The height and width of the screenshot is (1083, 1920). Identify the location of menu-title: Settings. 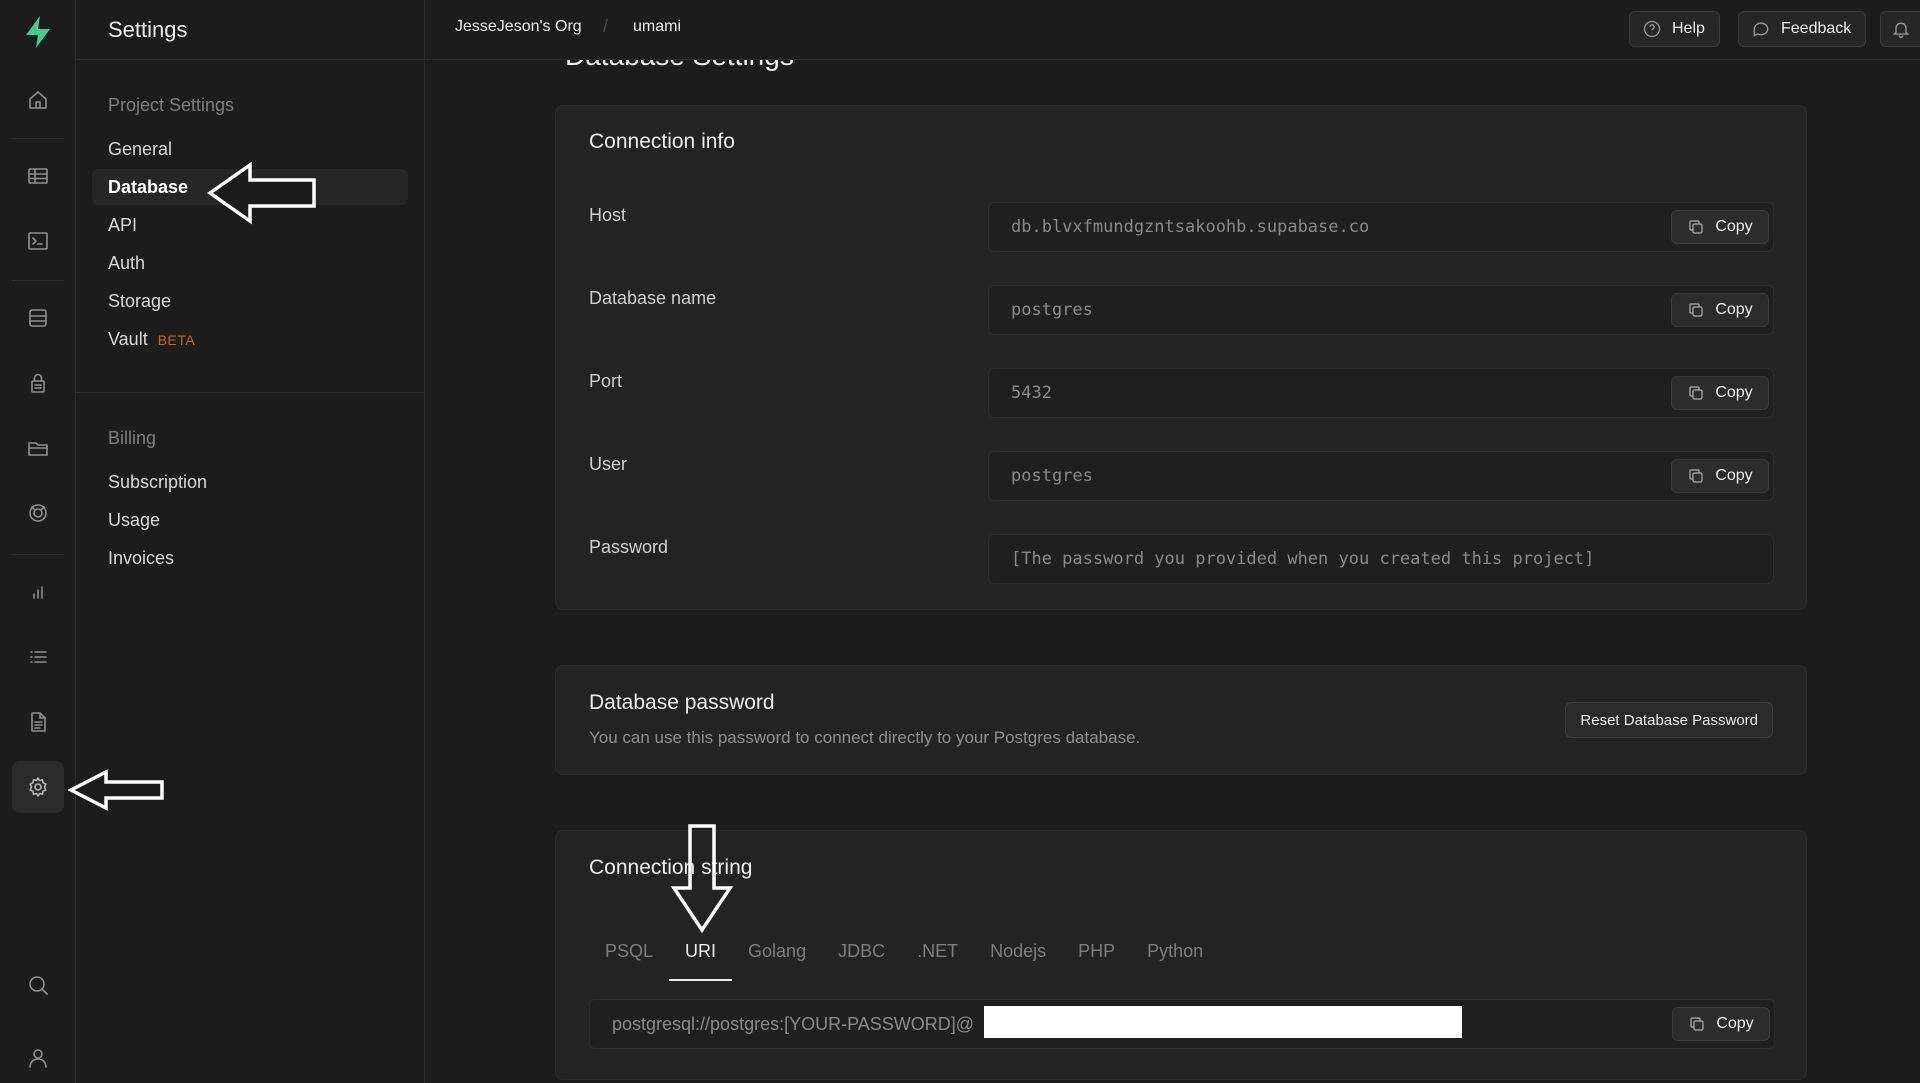
(250, 30).